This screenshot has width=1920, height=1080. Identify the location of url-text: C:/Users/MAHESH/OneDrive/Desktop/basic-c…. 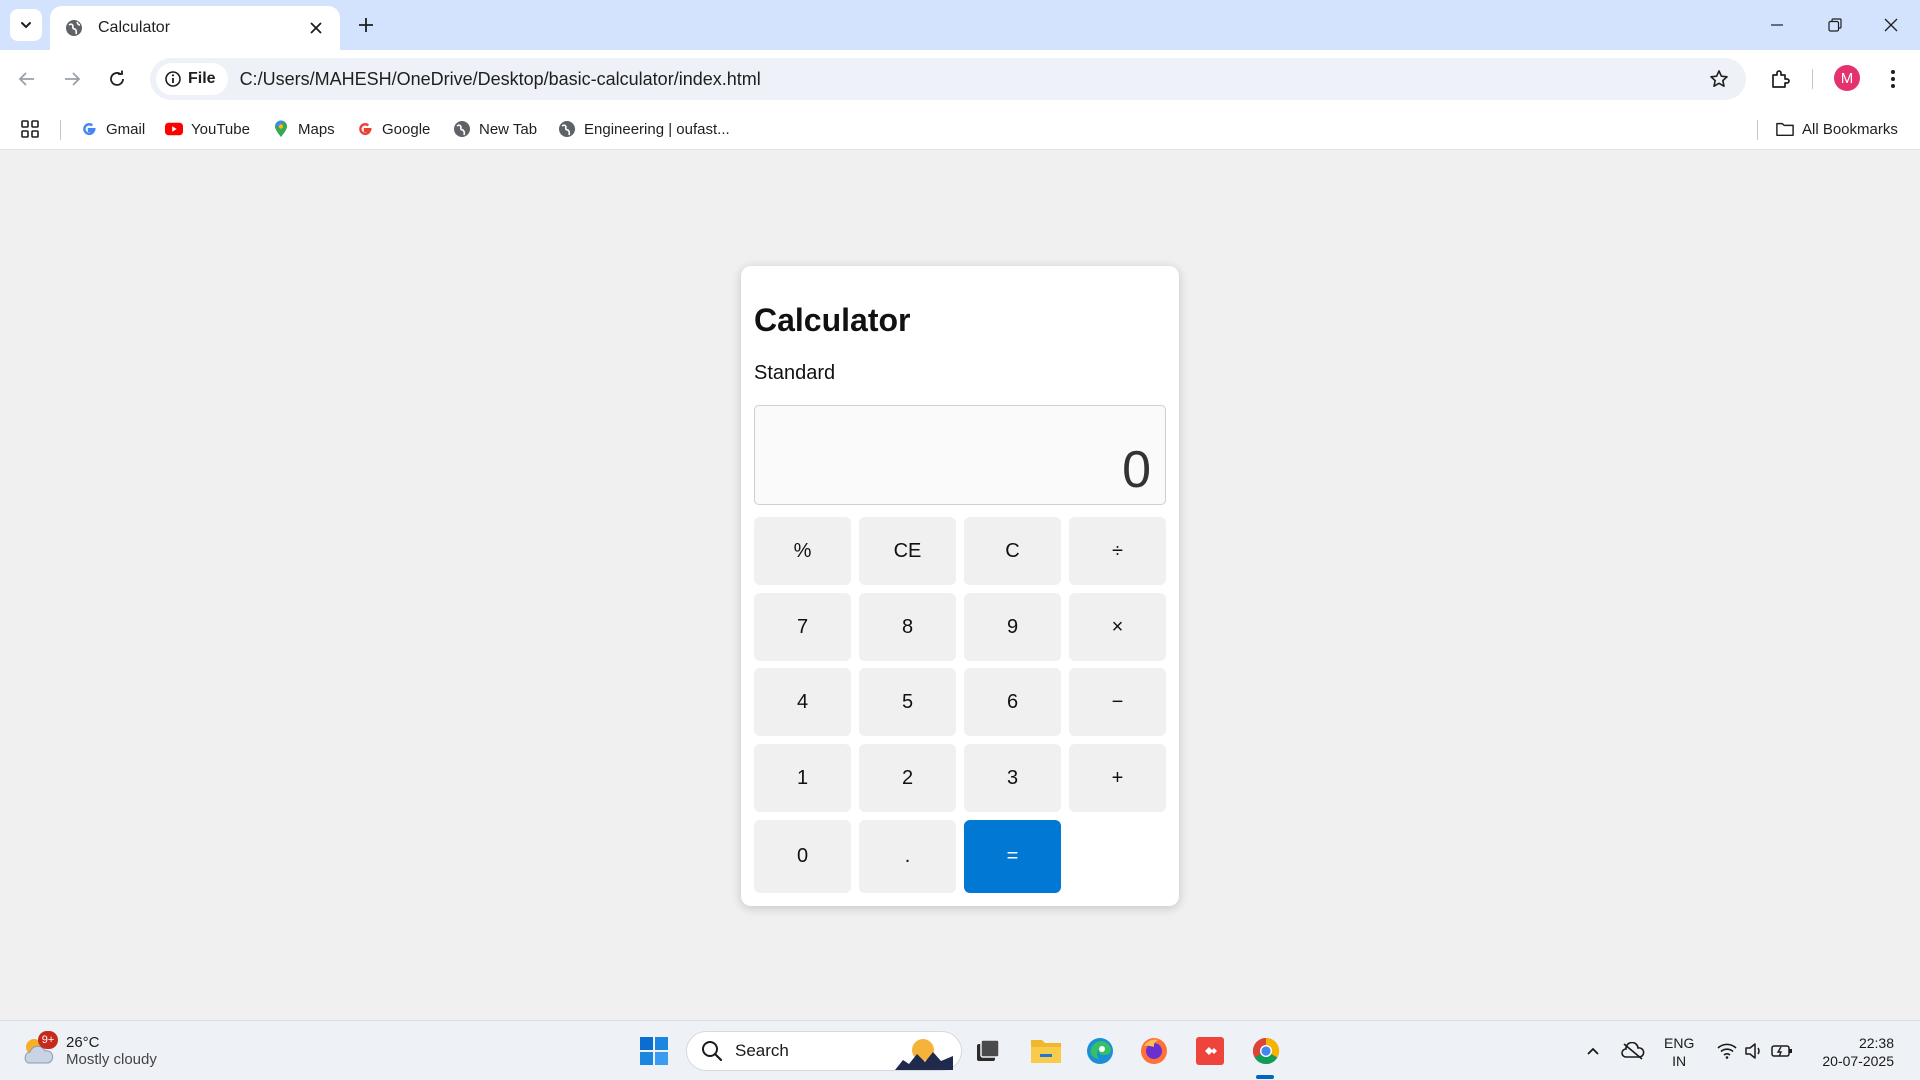
(971, 79).